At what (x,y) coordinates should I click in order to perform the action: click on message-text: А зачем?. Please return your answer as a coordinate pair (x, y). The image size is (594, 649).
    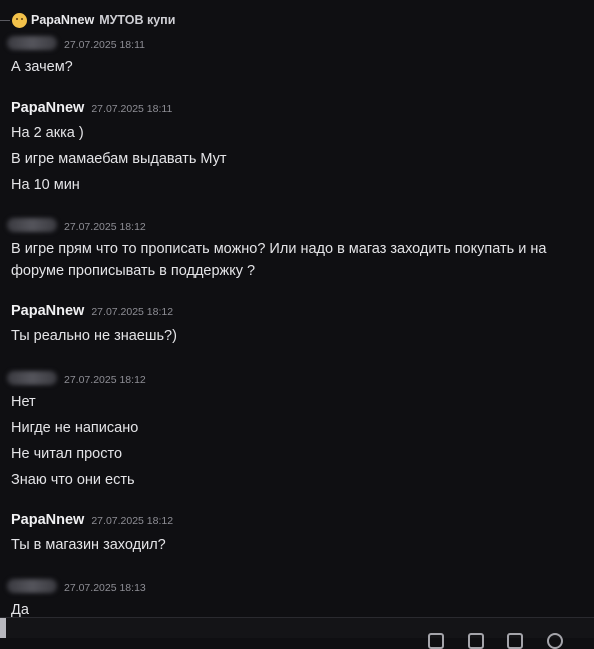
    Looking at the image, I should click on (42, 67).